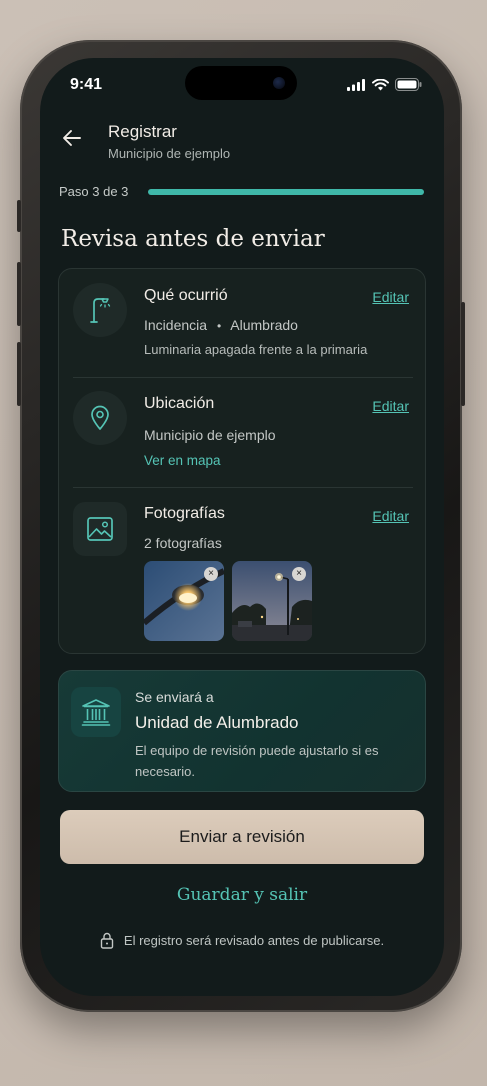 Image resolution: width=487 pixels, height=1086 pixels. Describe the element at coordinates (182, 460) in the screenshot. I see `view-map-link: Ver en mapa` at that location.